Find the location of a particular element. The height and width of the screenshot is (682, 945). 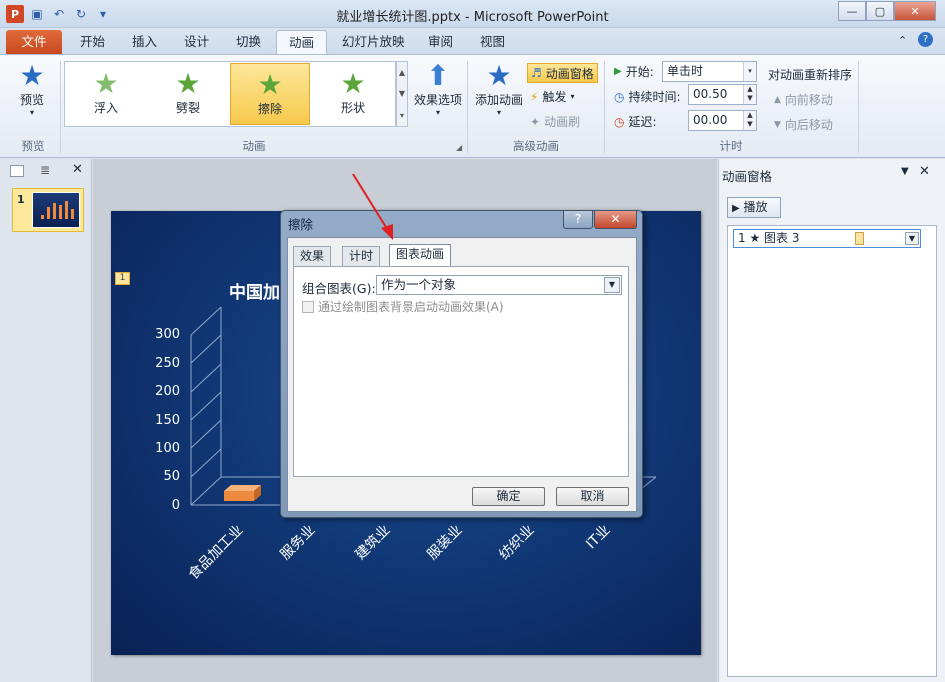

duration-input: 00.50 ▲ ▼ is located at coordinates (722, 94).